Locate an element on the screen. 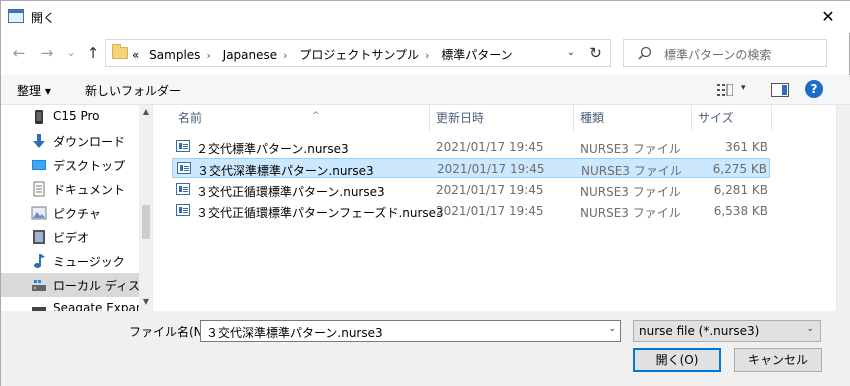 The image size is (850, 386). sidebar-item-label: ピクチャ is located at coordinates (77, 214).